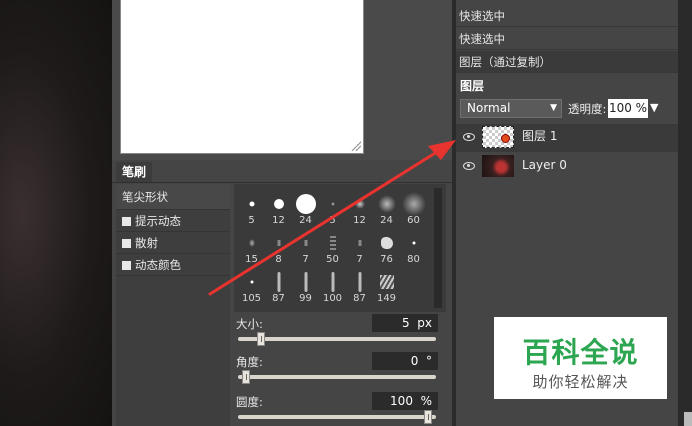  What do you see at coordinates (685, 213) in the screenshot?
I see `right-scrollbar` at bounding box center [685, 213].